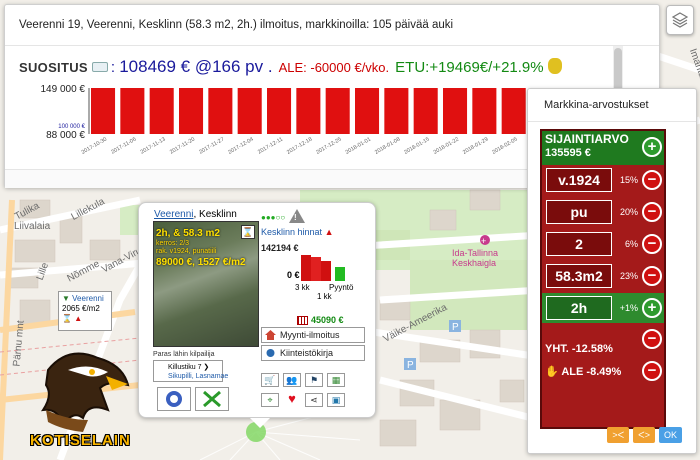 This screenshot has height=460, width=700. What do you see at coordinates (190, 371) in the screenshot?
I see `competitor-link: Killustiku 7 ❯ Sikupilli, Lasnamae` at bounding box center [190, 371].